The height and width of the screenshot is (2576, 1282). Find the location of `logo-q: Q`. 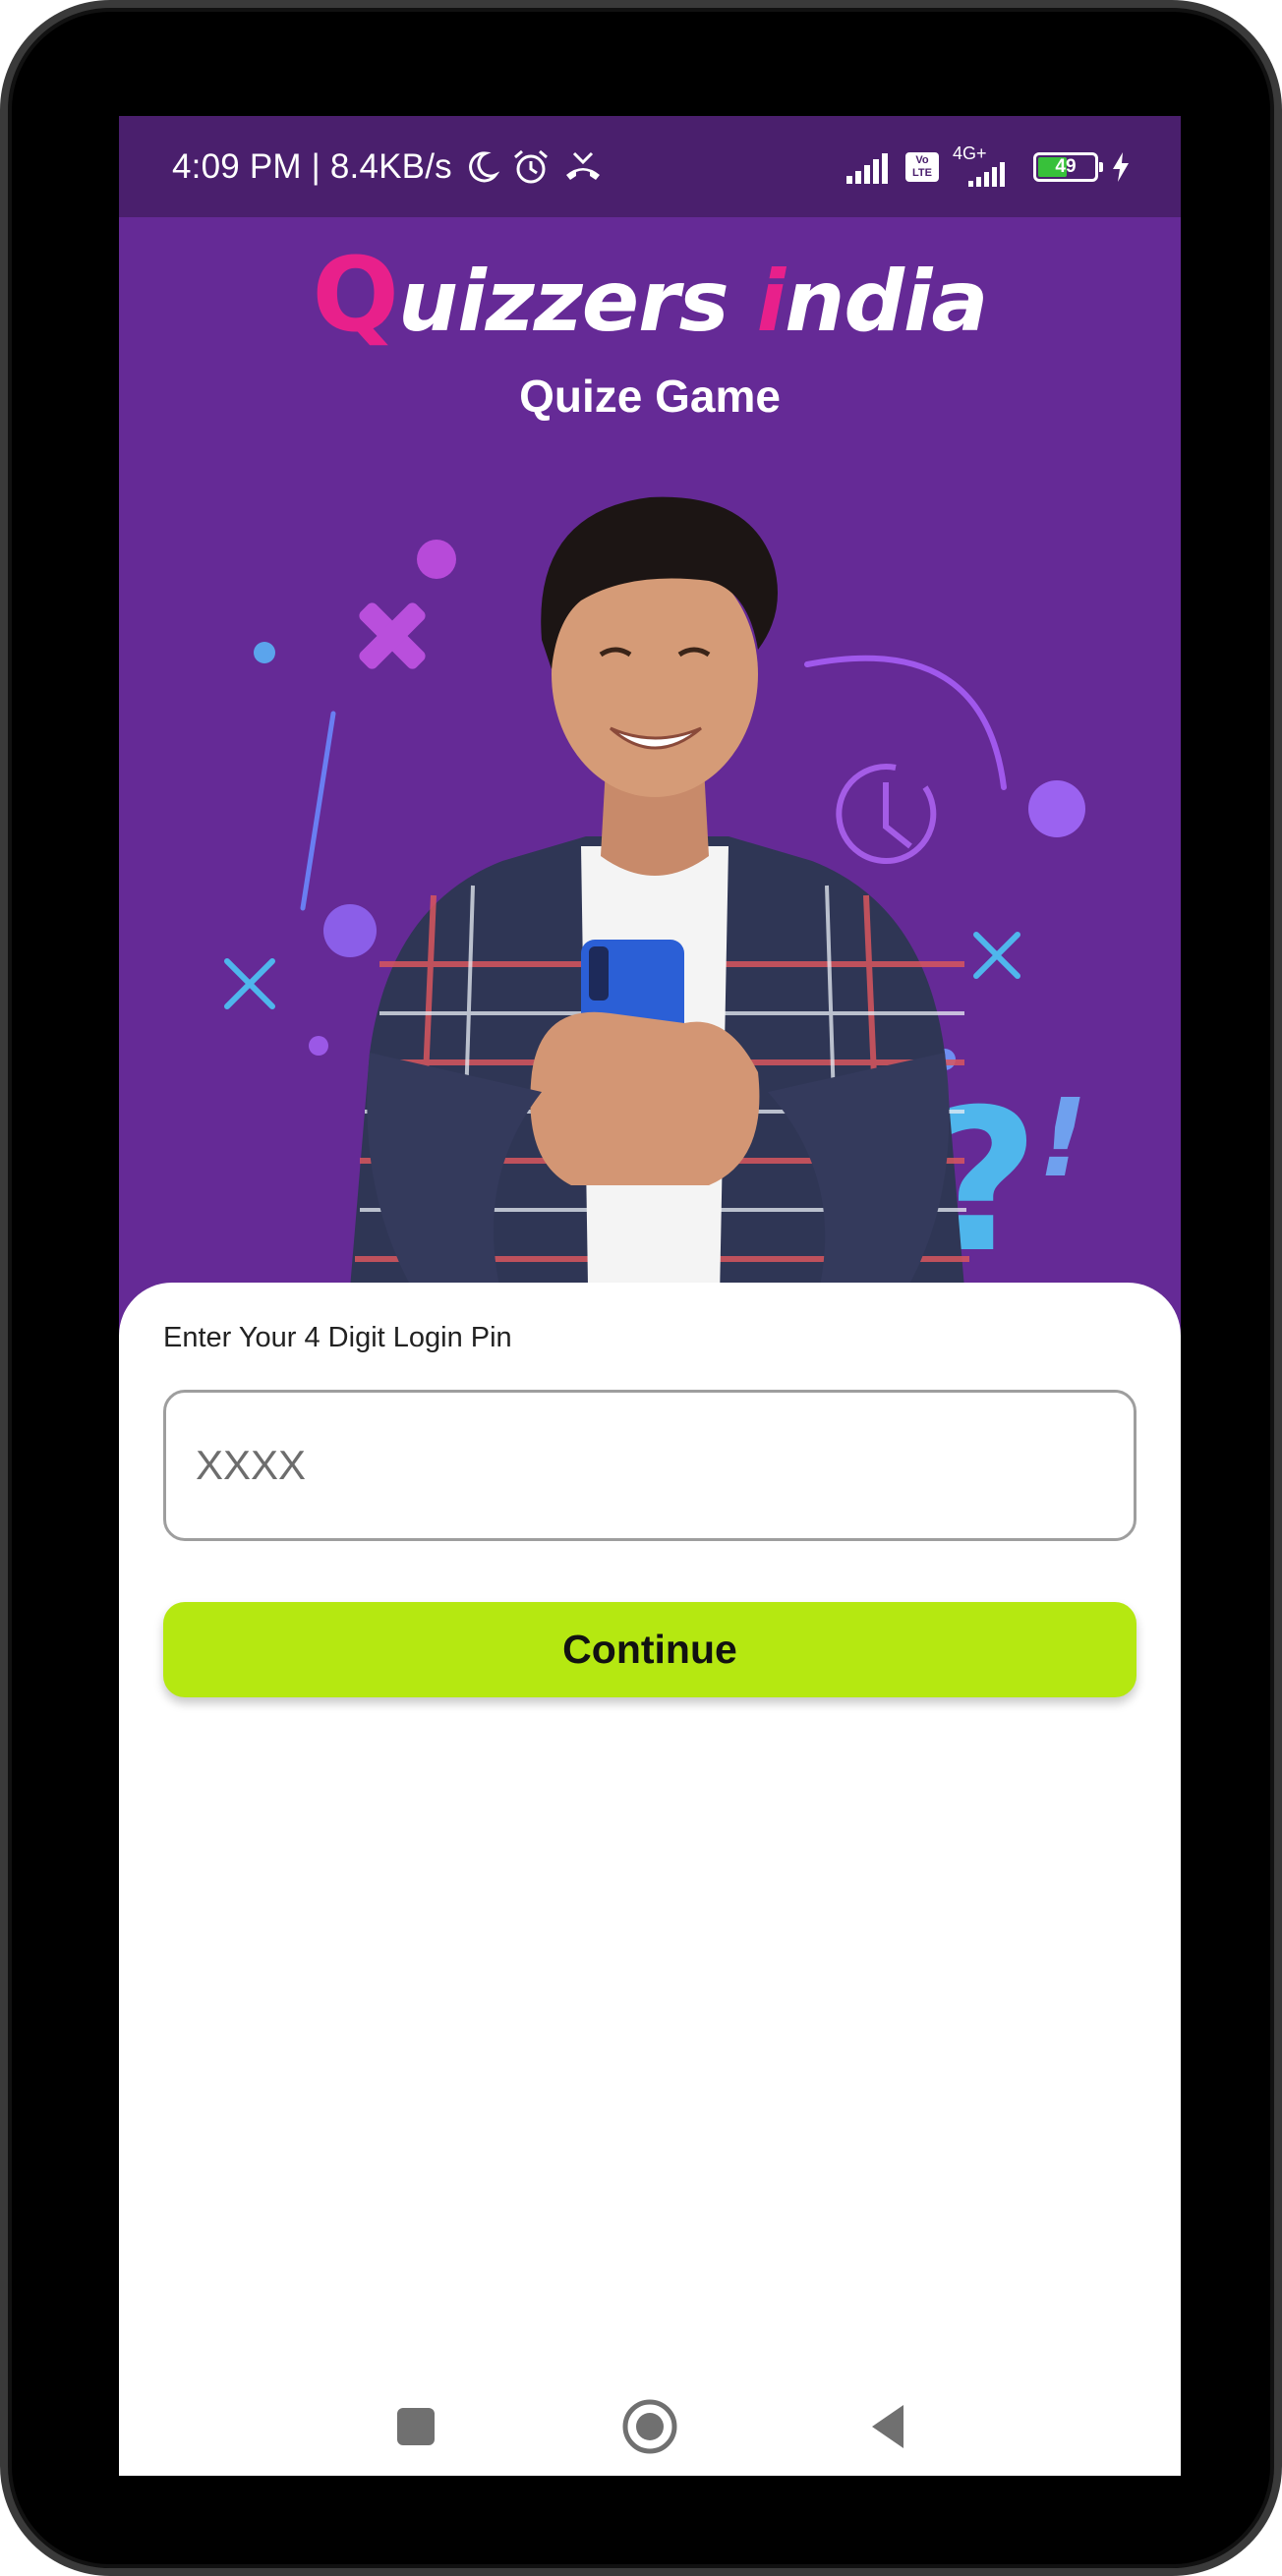

logo-q: Q is located at coordinates (355, 295).